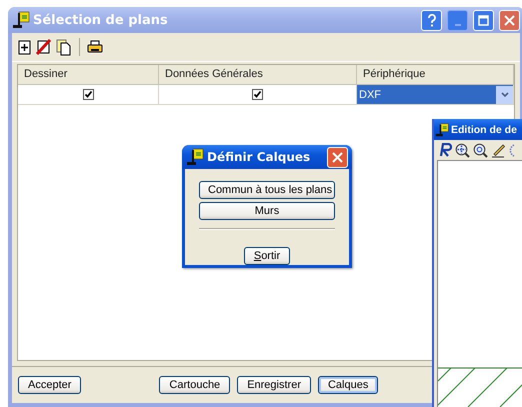  Describe the element at coordinates (258, 75) in the screenshot. I see `column-header: Données Générales` at that location.